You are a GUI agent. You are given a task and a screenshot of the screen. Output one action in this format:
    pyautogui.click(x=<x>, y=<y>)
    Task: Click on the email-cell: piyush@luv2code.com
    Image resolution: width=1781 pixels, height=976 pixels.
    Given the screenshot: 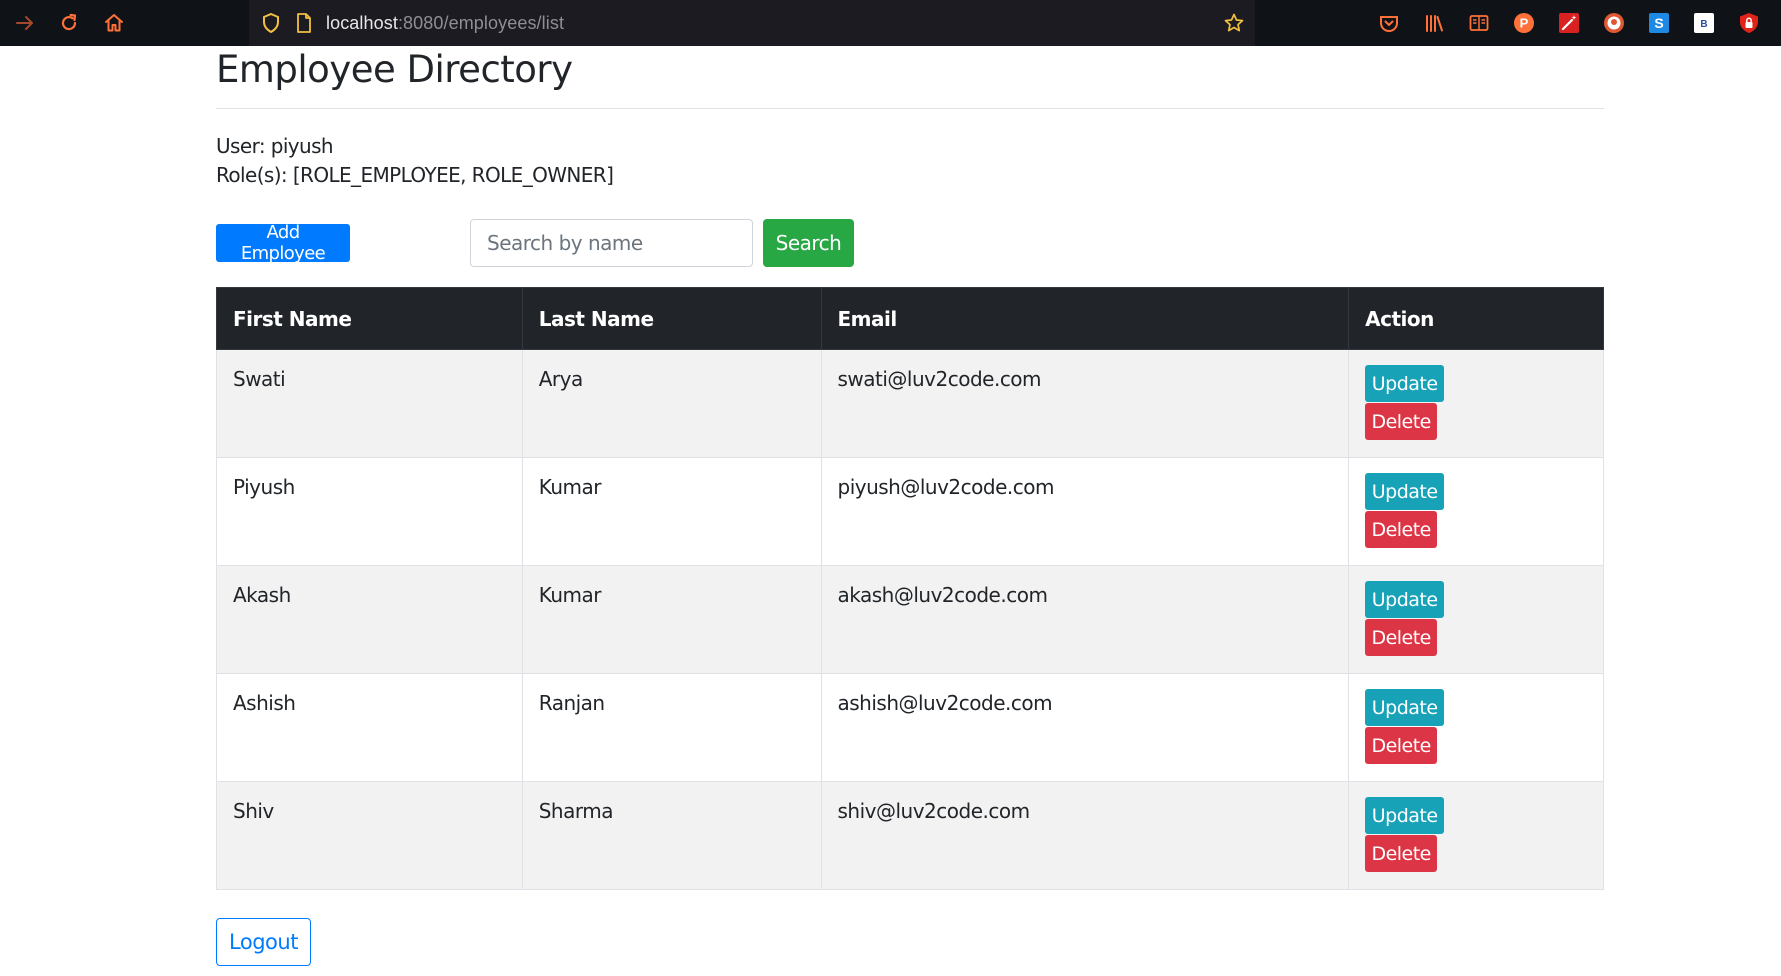 What is the action you would take?
    pyautogui.click(x=1085, y=511)
    